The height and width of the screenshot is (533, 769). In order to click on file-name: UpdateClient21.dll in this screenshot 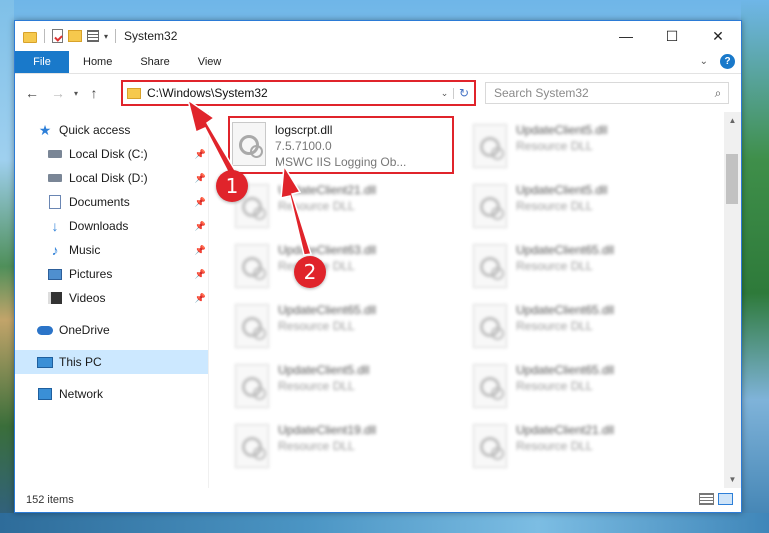, I will do `click(565, 430)`.